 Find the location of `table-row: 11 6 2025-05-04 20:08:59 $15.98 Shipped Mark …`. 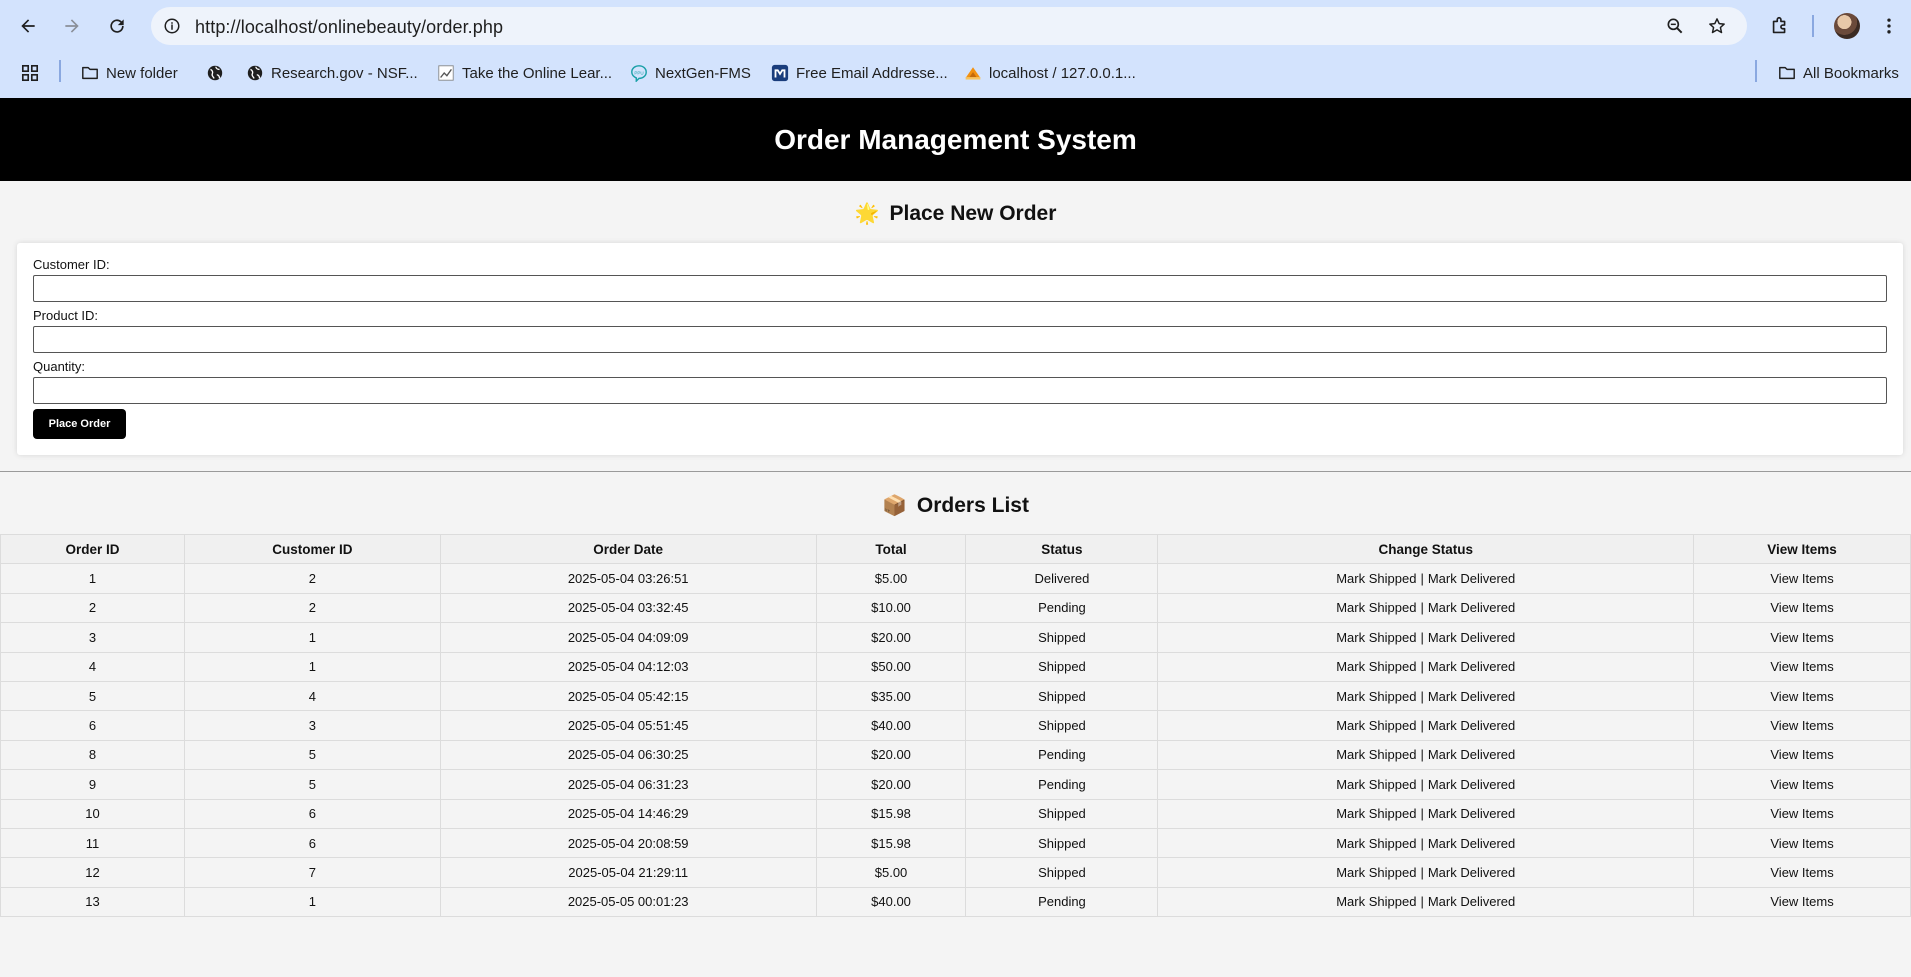

table-row: 11 6 2025-05-04 20:08:59 $15.98 Shipped Mark … is located at coordinates (955, 843).